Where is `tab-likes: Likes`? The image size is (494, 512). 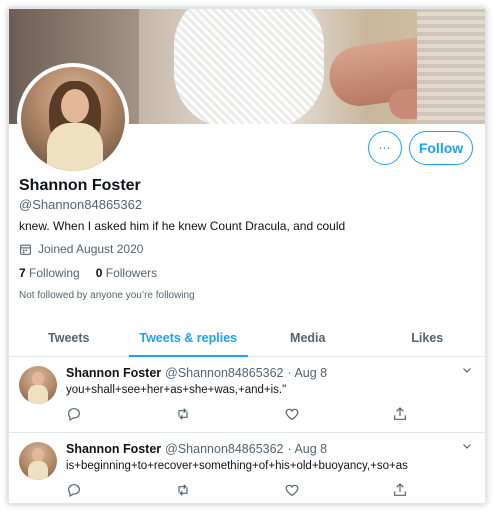 tab-likes: Likes is located at coordinates (427, 337).